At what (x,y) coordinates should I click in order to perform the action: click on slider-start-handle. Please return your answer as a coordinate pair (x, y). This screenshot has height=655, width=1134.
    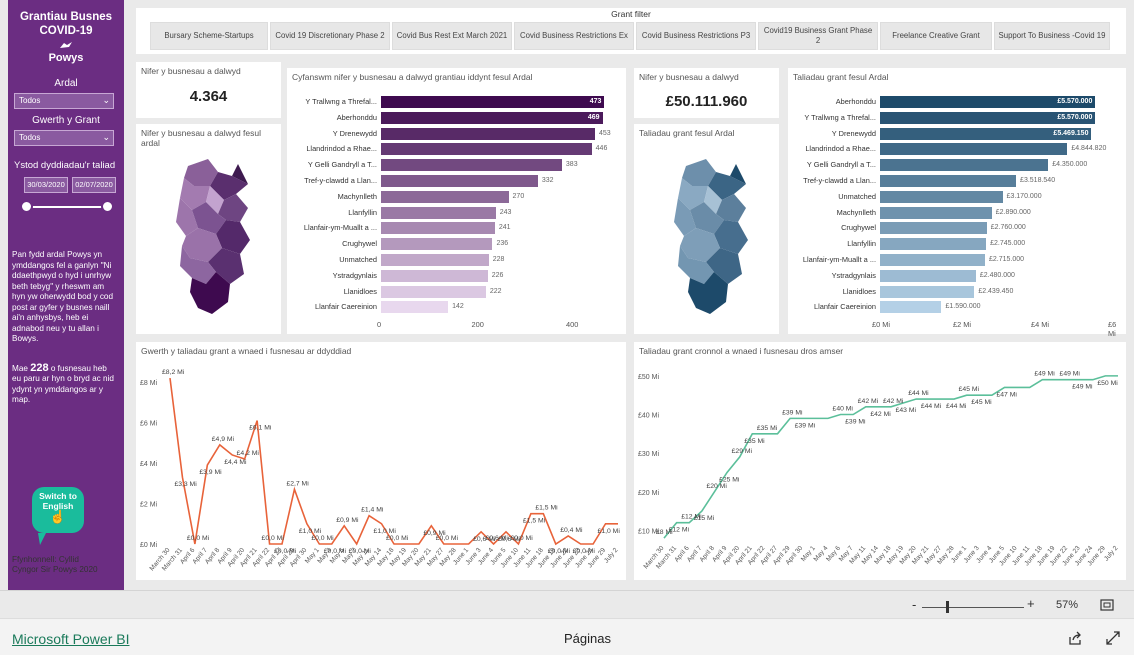
    Looking at the image, I should click on (26, 206).